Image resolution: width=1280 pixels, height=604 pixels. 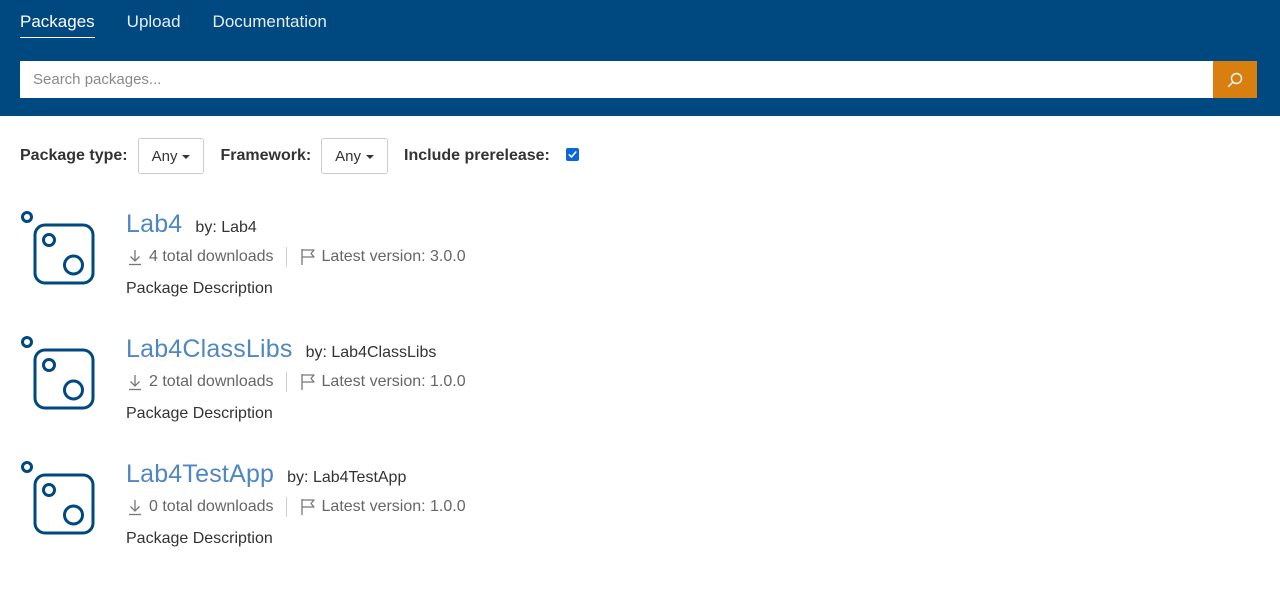 I want to click on package-title-row: Lab4 by: Lab4, so click(x=191, y=224).